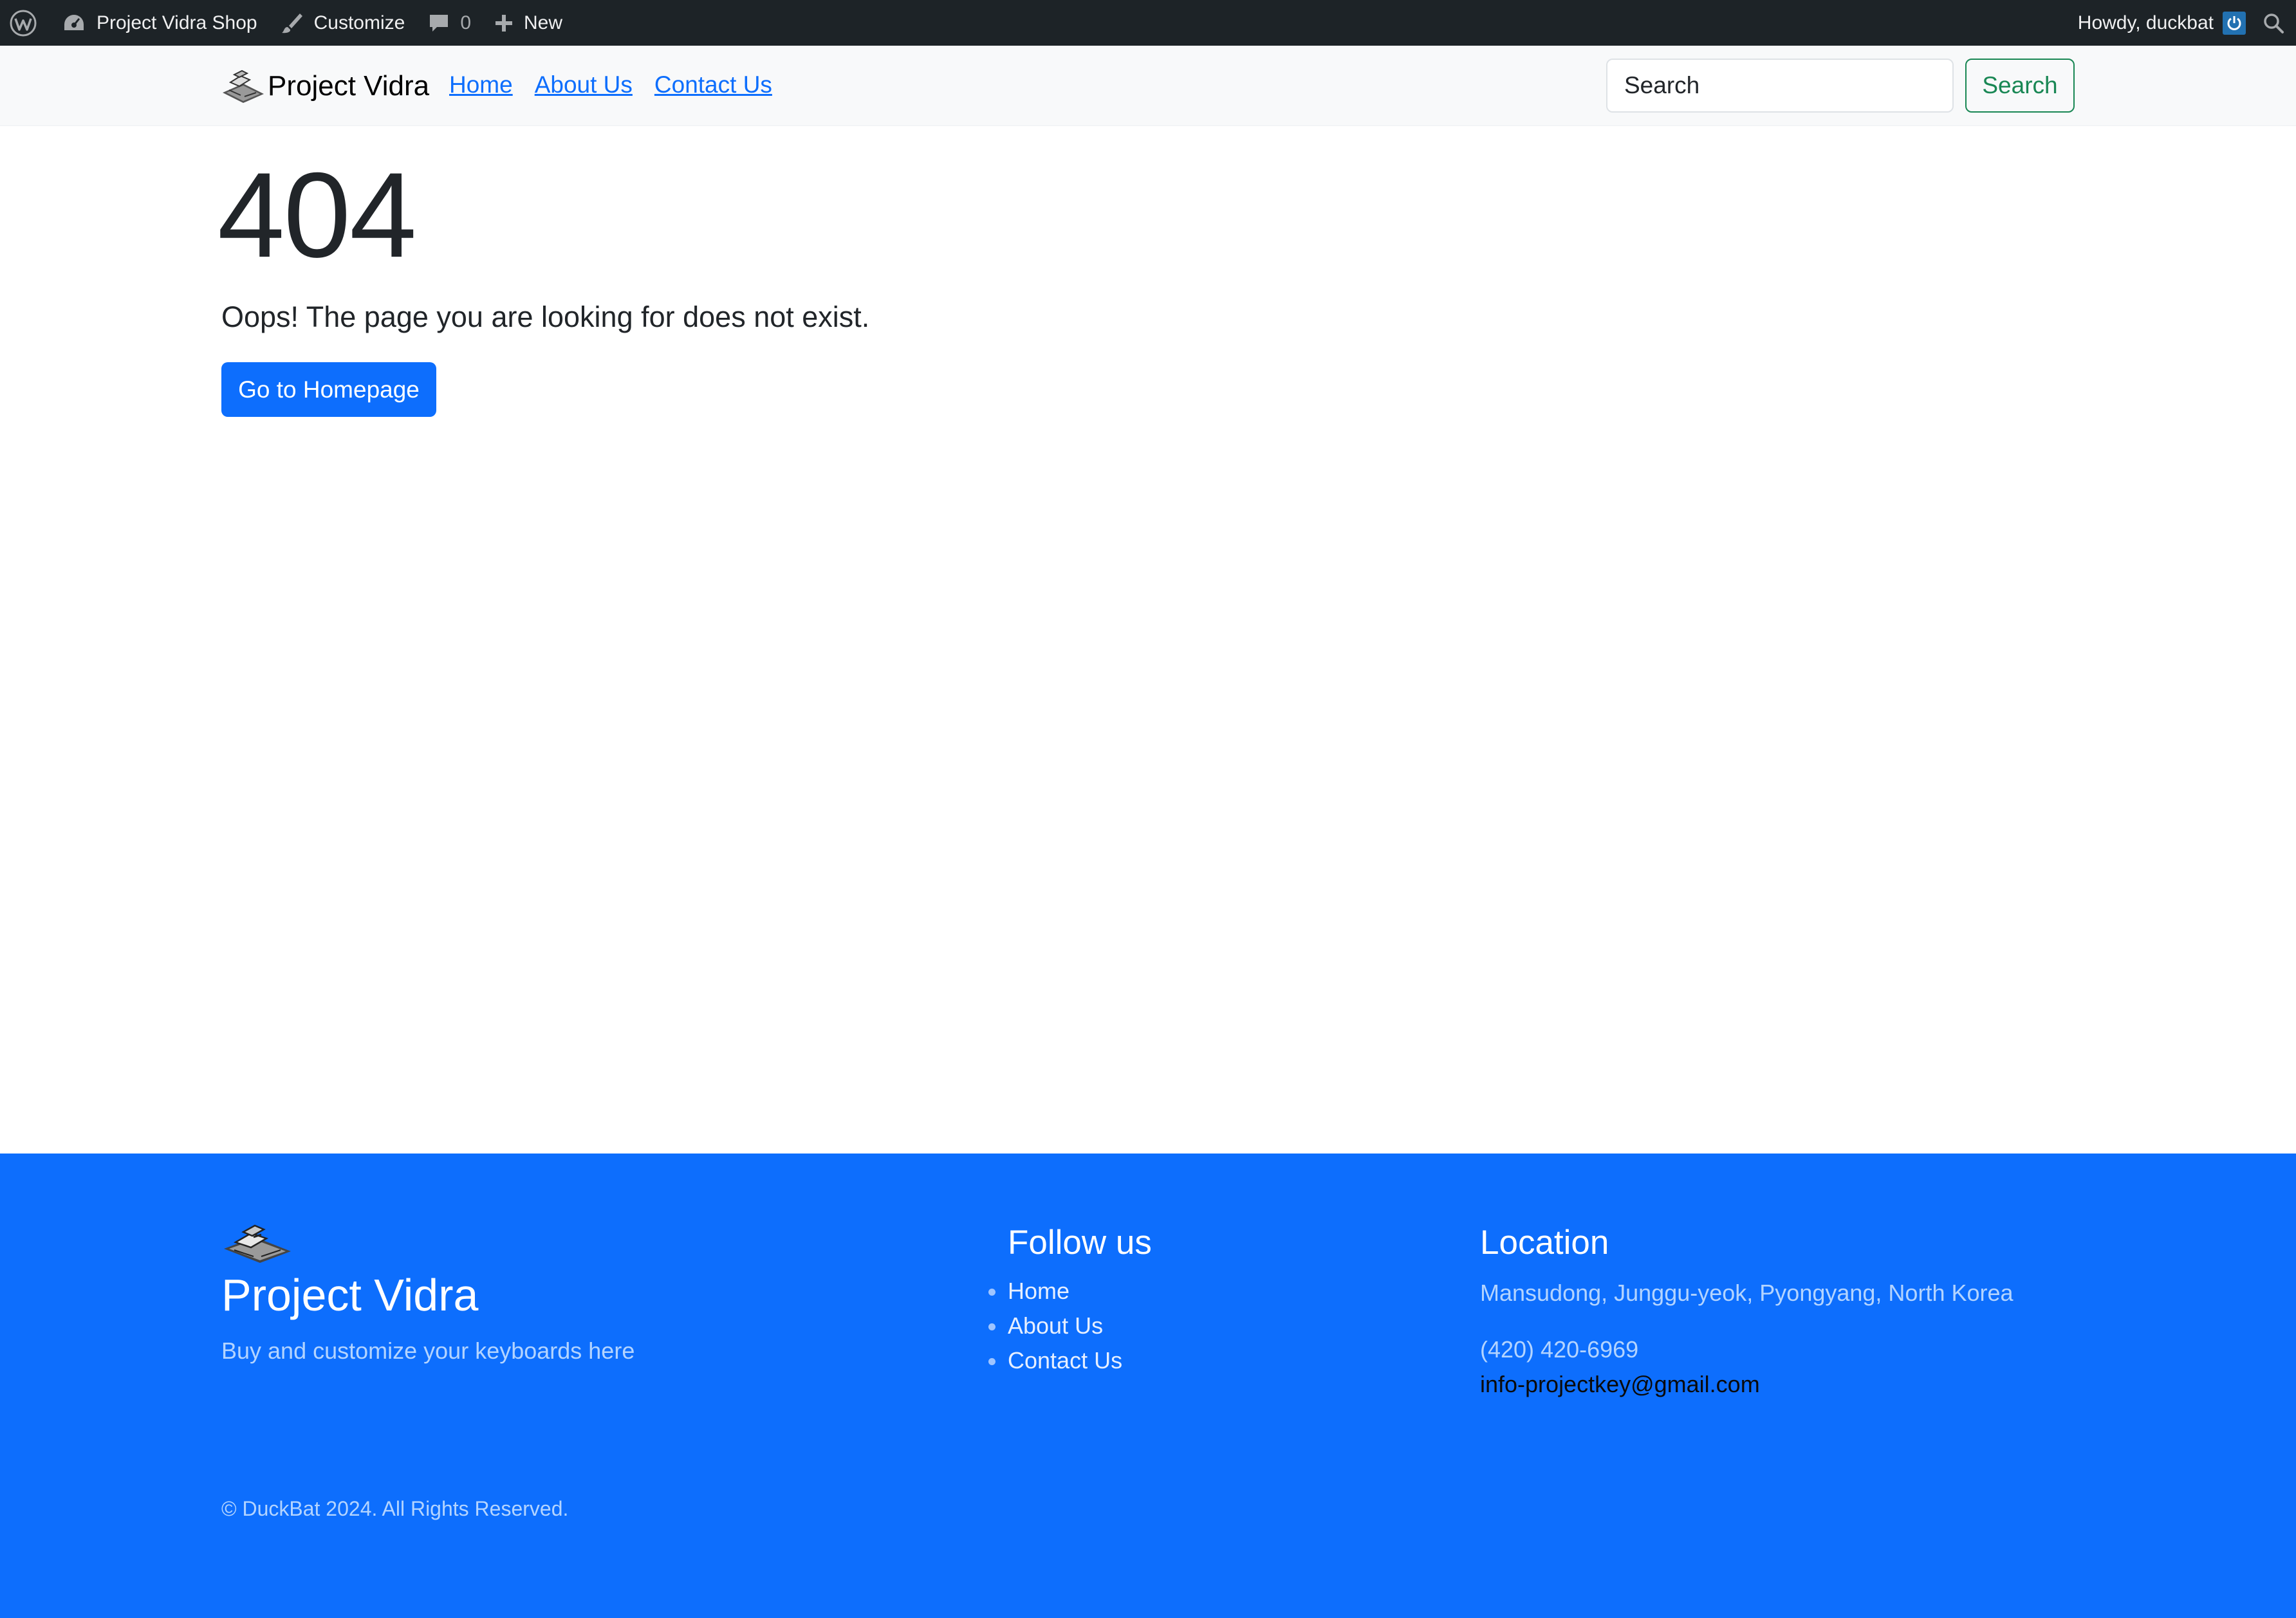 This screenshot has width=2296, height=1618. I want to click on paintbrush-icon, so click(292, 23).